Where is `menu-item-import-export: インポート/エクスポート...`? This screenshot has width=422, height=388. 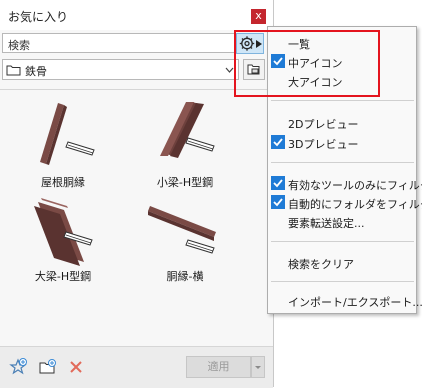 menu-item-import-export: インポート/エクスポート... is located at coordinates (355, 302).